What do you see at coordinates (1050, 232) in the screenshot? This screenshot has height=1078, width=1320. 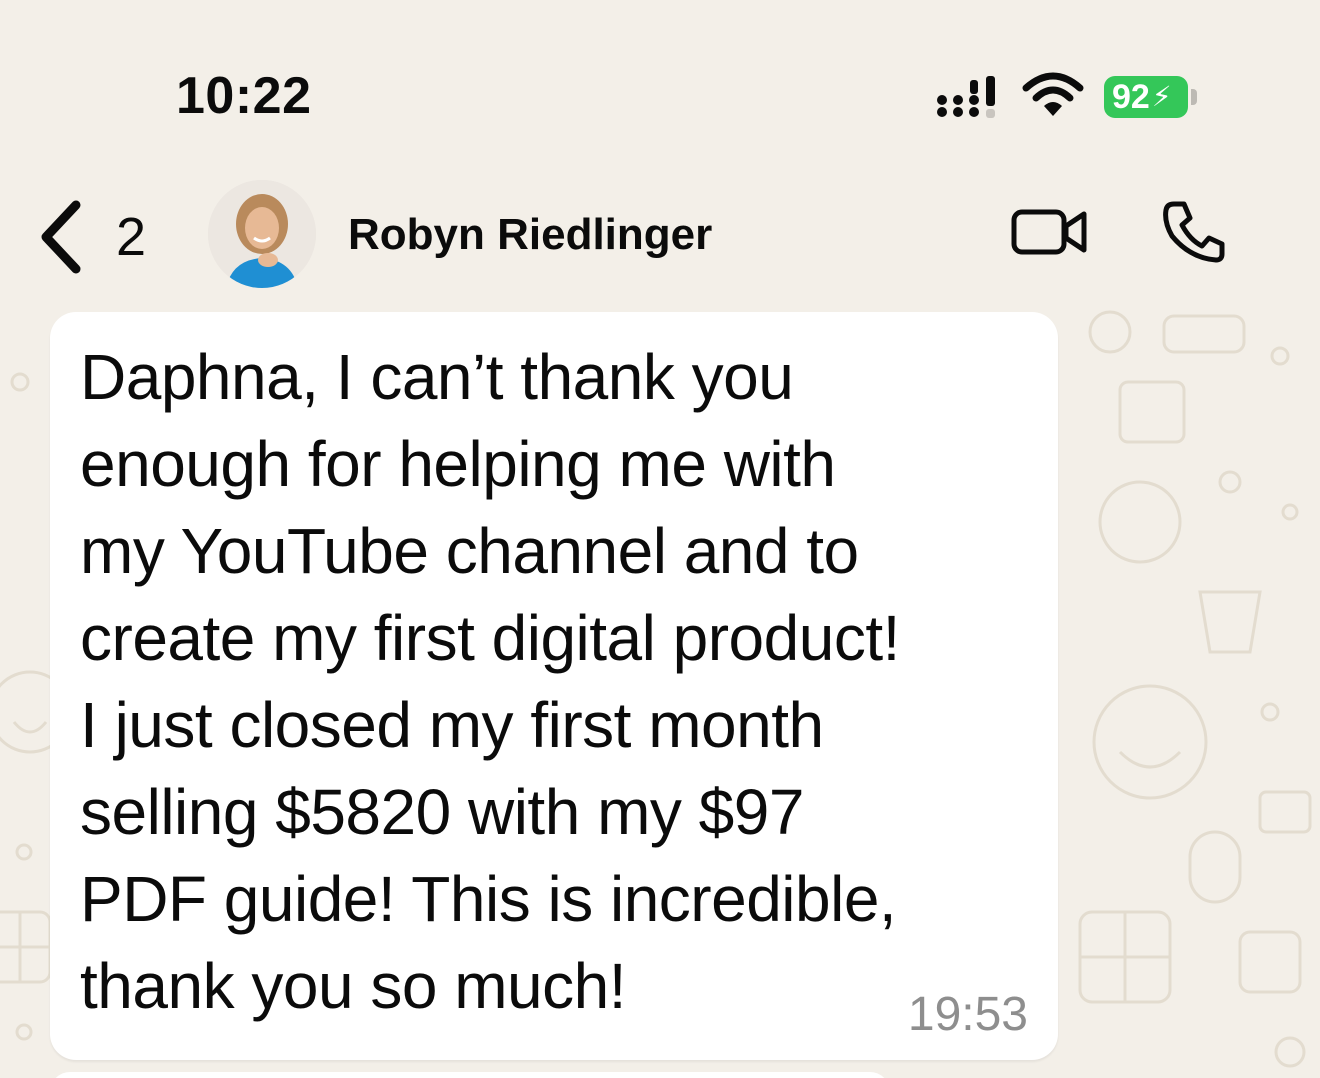 I see `video-camera-icon` at bounding box center [1050, 232].